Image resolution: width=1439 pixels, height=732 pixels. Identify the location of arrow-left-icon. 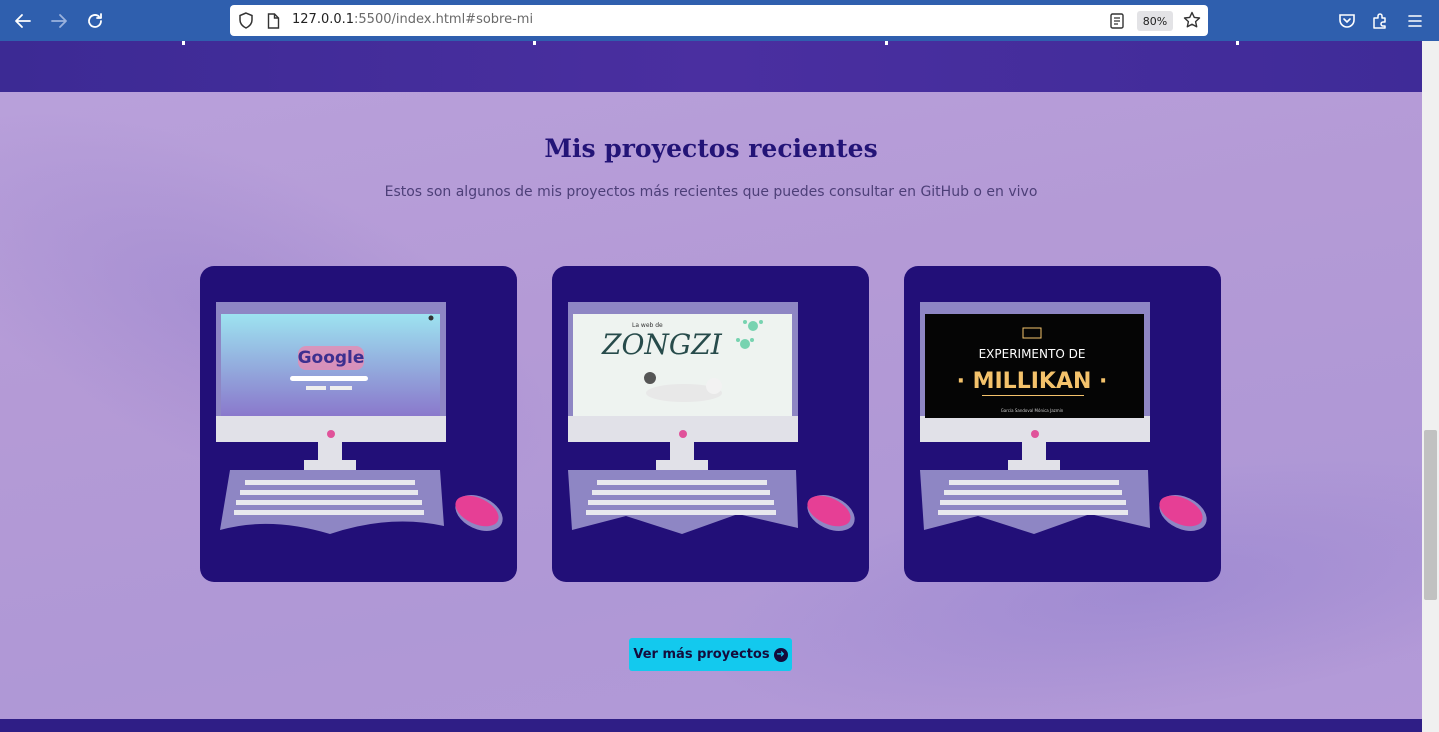
(23, 21).